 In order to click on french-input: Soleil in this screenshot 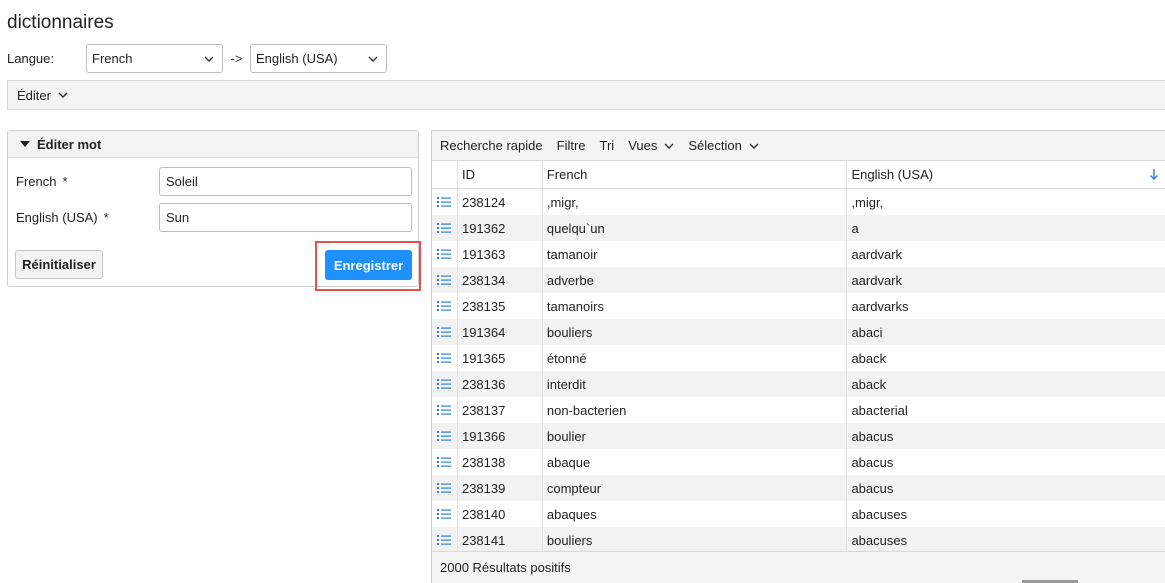, I will do `click(285, 181)`.